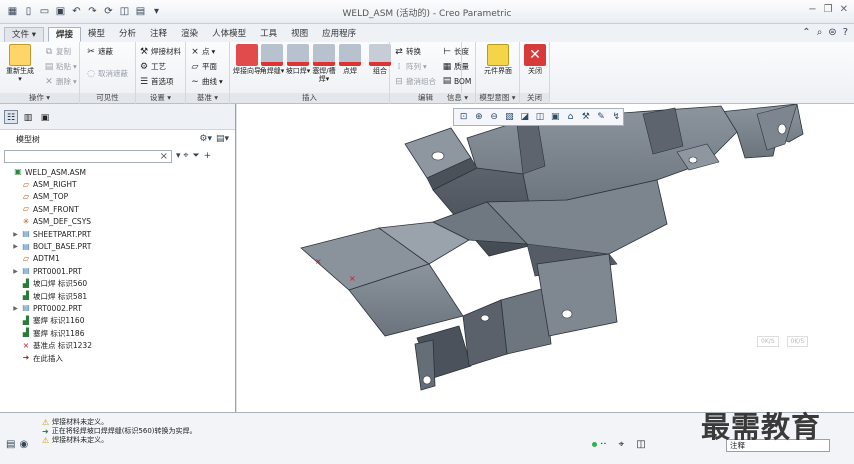  Describe the element at coordinates (24, 34) in the screenshot. I see `tab-file: 文件 ▾` at that location.